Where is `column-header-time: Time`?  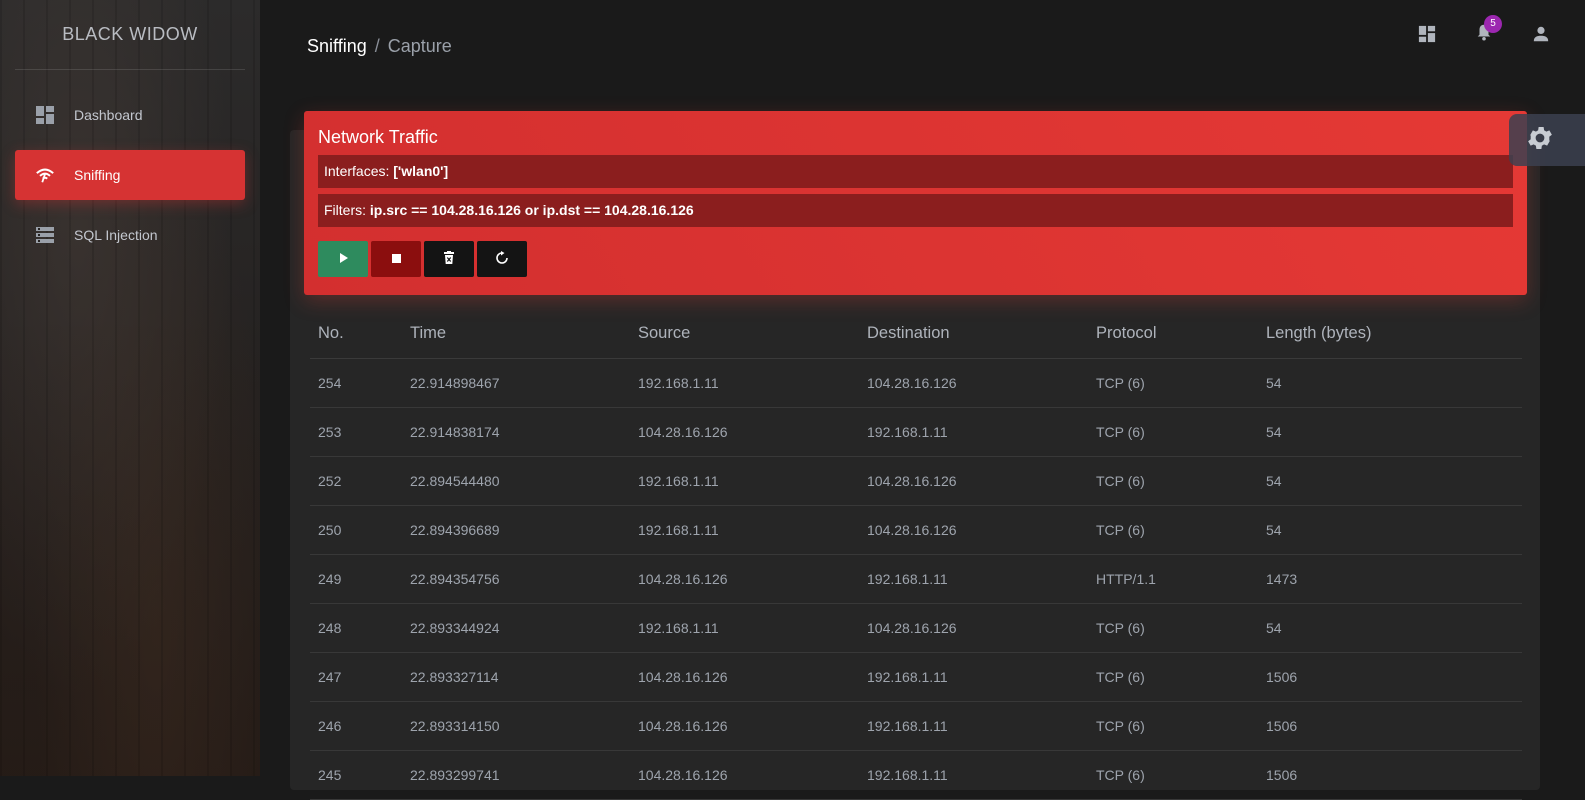
column-header-time: Time is located at coordinates (516, 333).